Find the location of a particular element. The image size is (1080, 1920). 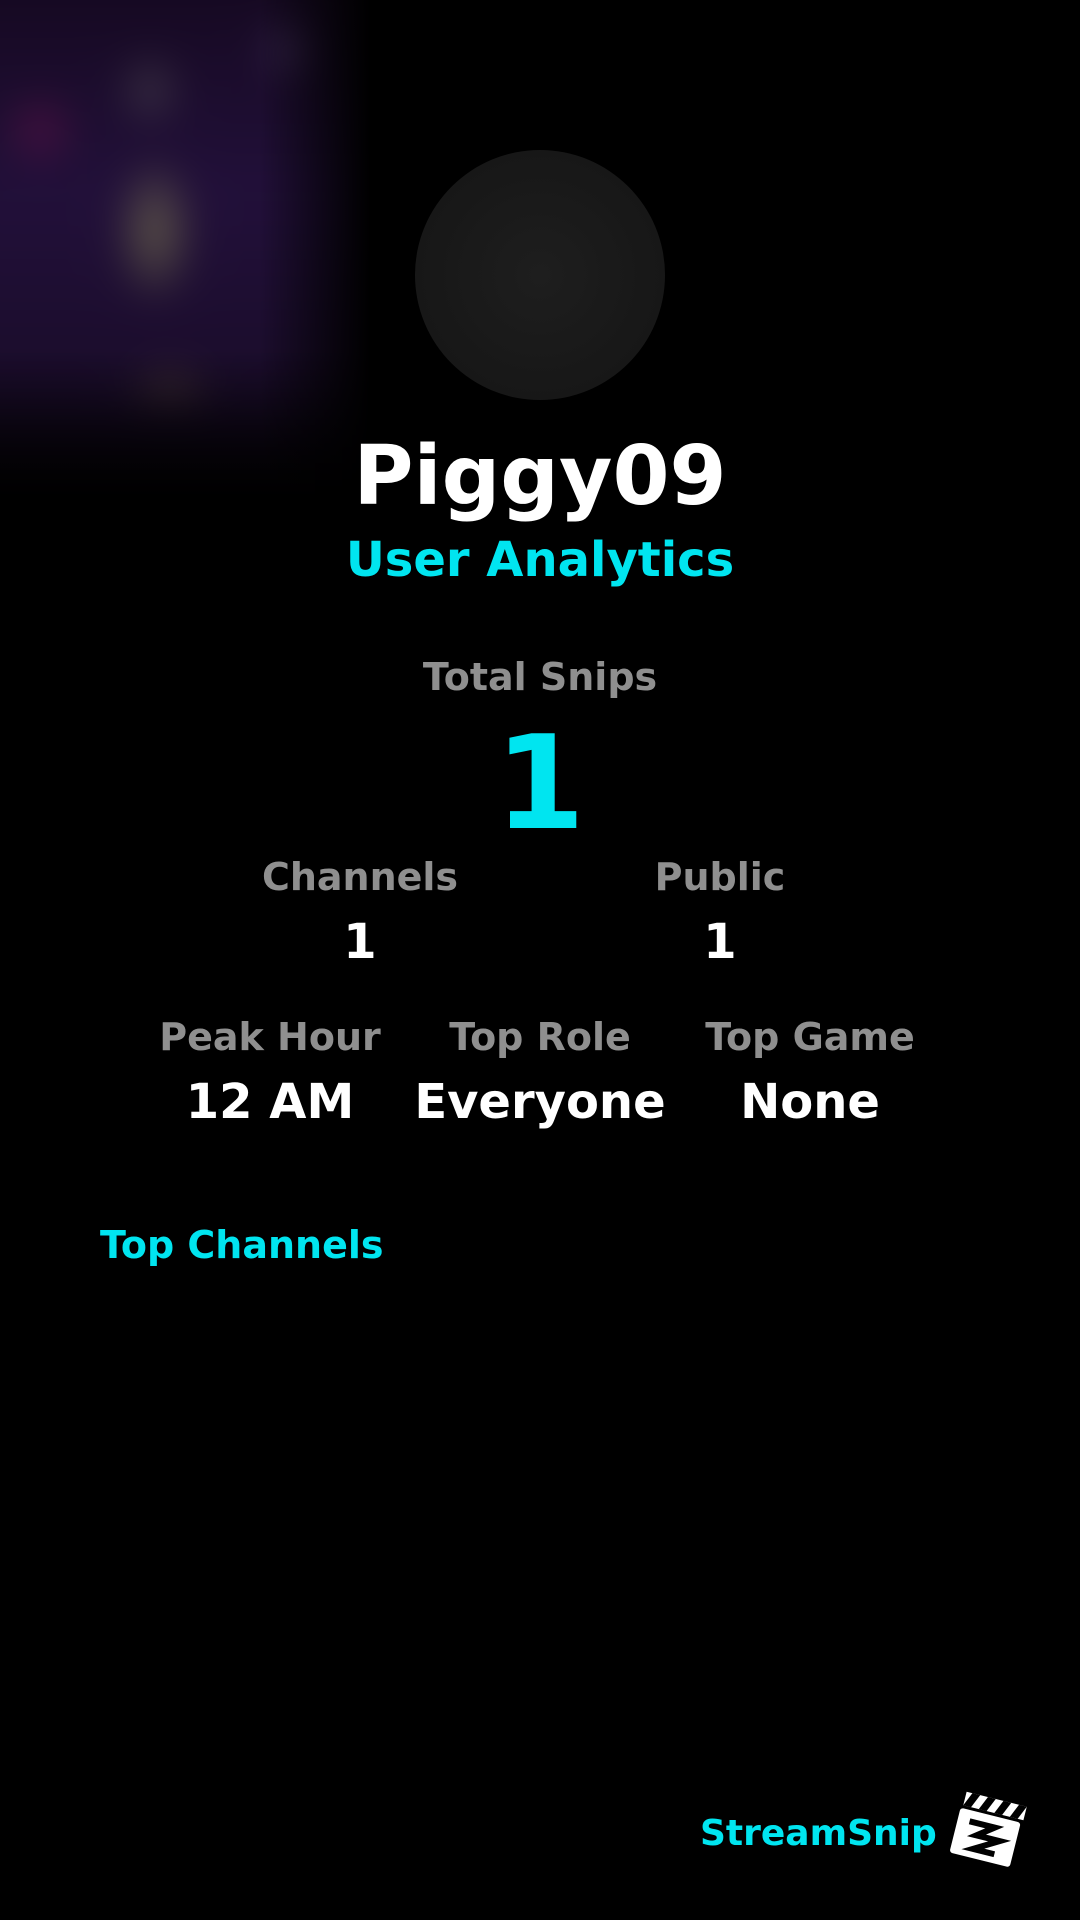

public-value: 1 is located at coordinates (720, 942).